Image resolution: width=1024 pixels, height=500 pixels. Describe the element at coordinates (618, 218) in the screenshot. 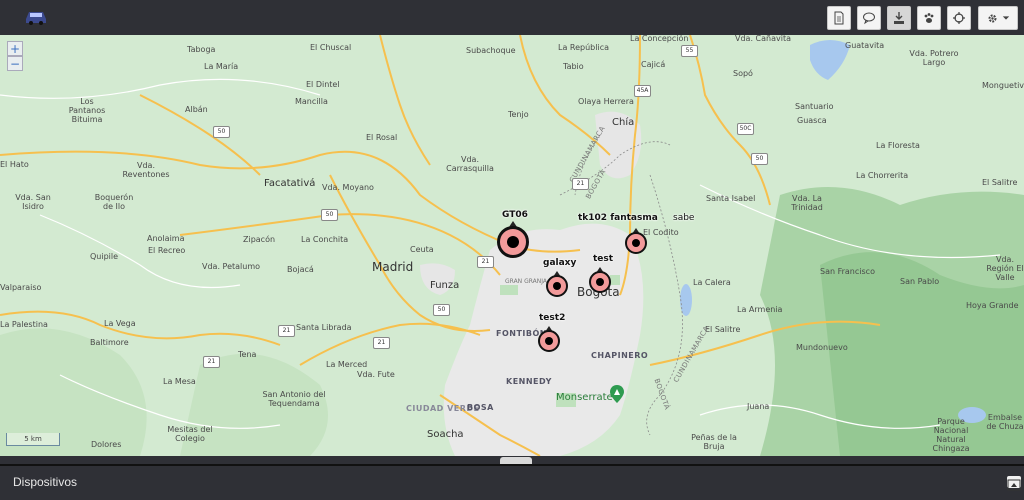

I see `device-label: tk102 fantasma` at that location.